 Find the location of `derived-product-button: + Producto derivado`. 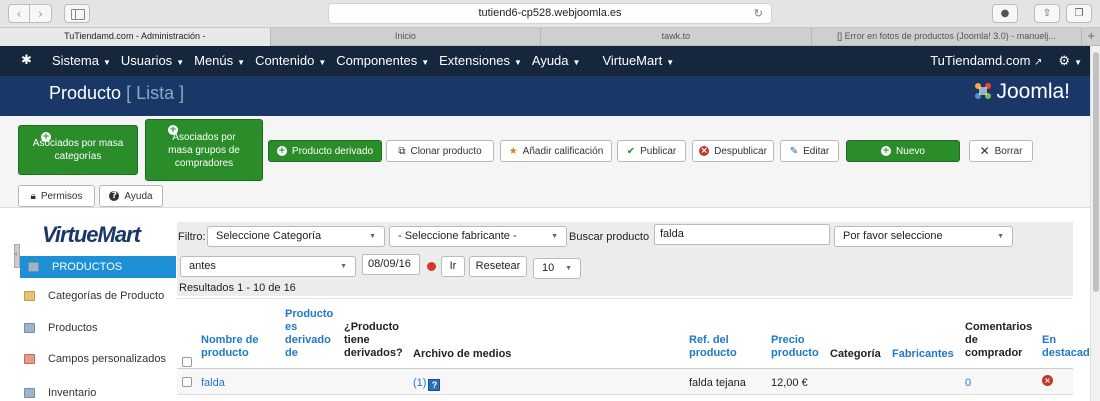

derived-product-button: + Producto derivado is located at coordinates (325, 151).